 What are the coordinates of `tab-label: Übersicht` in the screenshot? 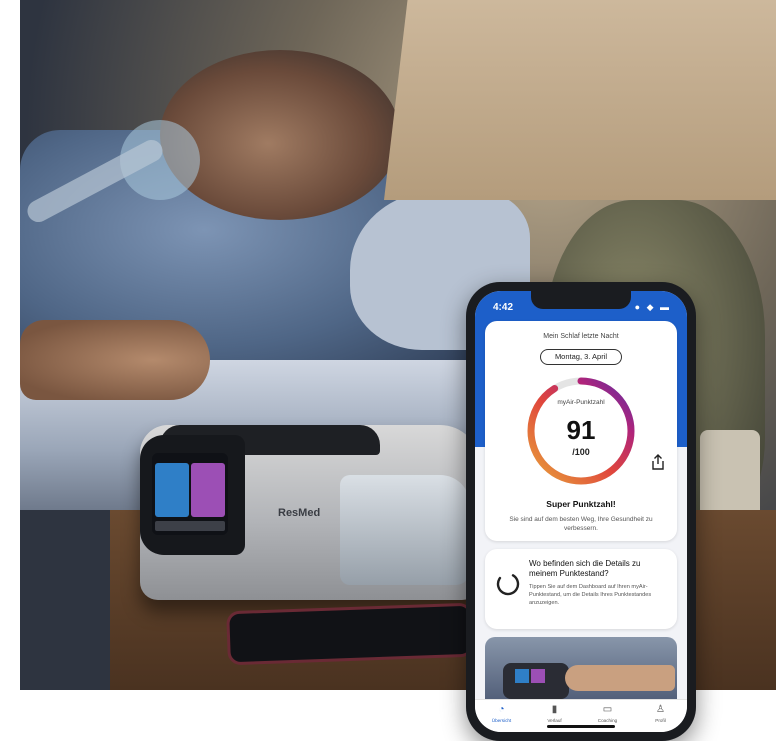 It's located at (501, 720).